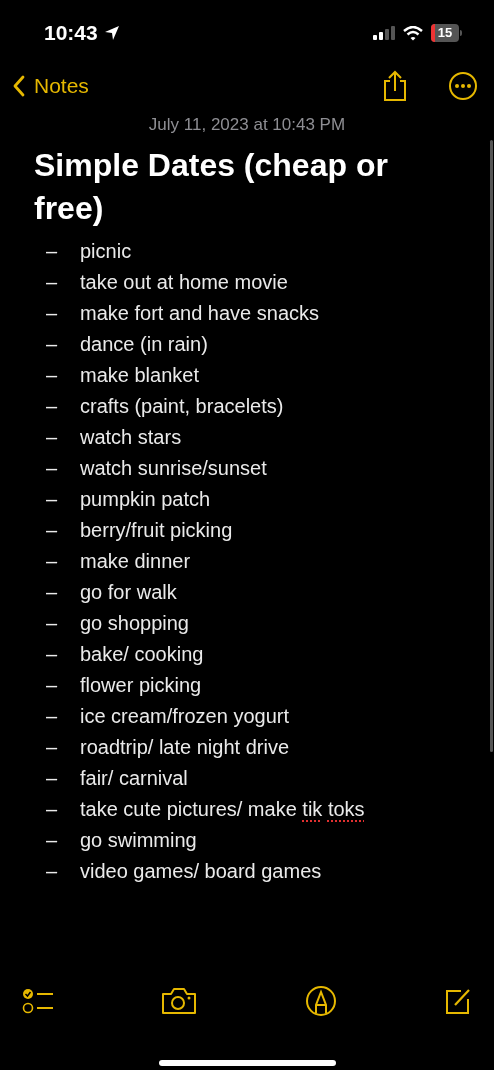 The image size is (494, 1070). What do you see at coordinates (134, 623) in the screenshot?
I see `list-item: go shopping` at bounding box center [134, 623].